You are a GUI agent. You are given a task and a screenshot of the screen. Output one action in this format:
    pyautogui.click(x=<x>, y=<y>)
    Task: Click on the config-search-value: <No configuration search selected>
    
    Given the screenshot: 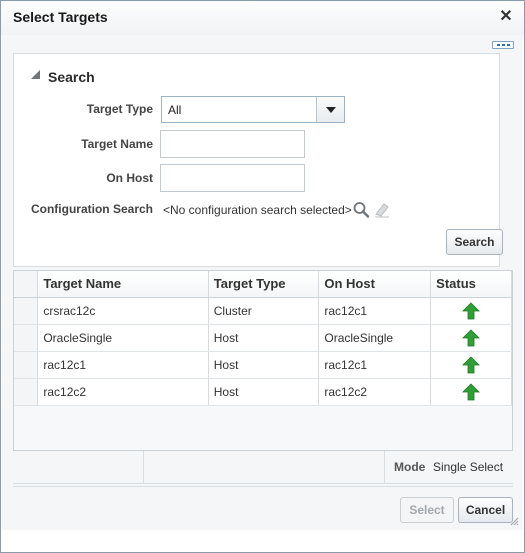 What is the action you would take?
    pyautogui.click(x=257, y=210)
    